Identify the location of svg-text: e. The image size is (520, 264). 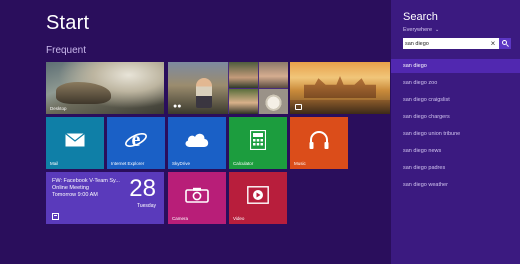
(136, 140).